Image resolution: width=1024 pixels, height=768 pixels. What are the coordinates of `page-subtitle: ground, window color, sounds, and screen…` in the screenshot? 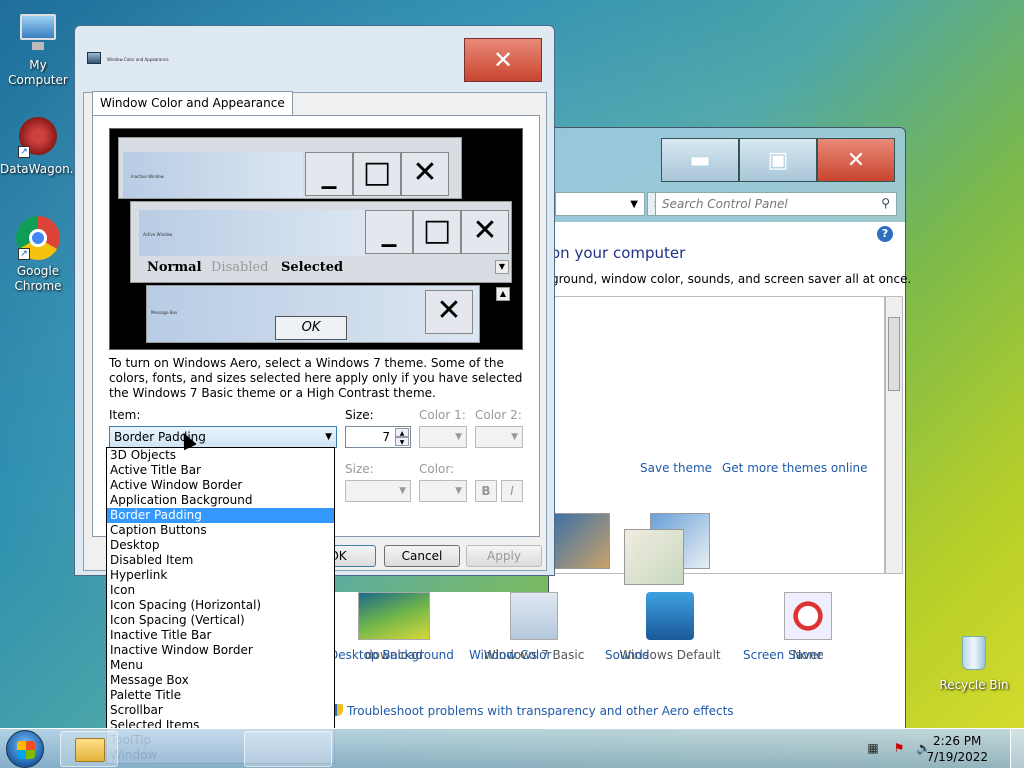 It's located at (731, 279).